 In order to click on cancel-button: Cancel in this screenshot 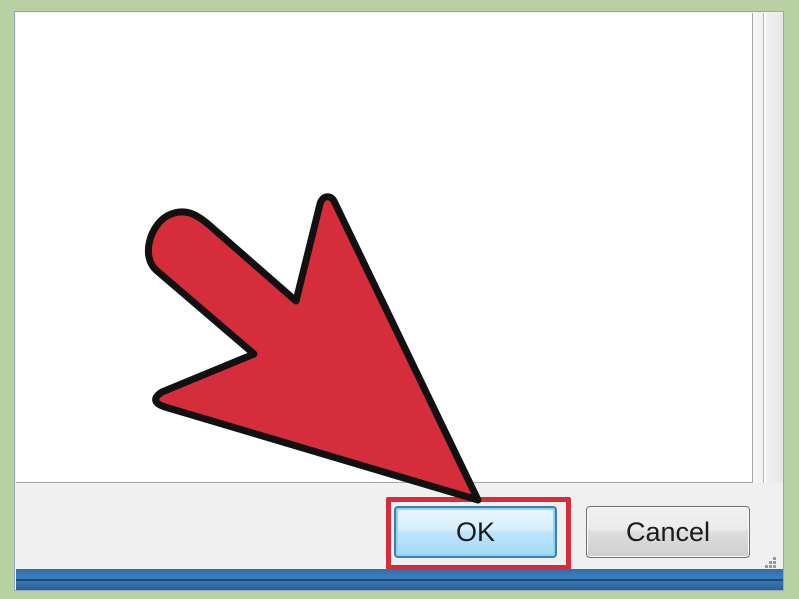, I will do `click(668, 532)`.